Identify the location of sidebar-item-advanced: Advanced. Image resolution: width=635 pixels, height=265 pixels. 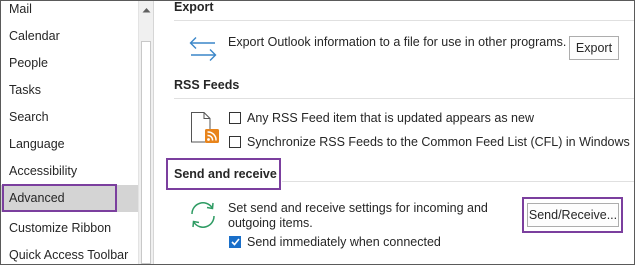
(69, 198).